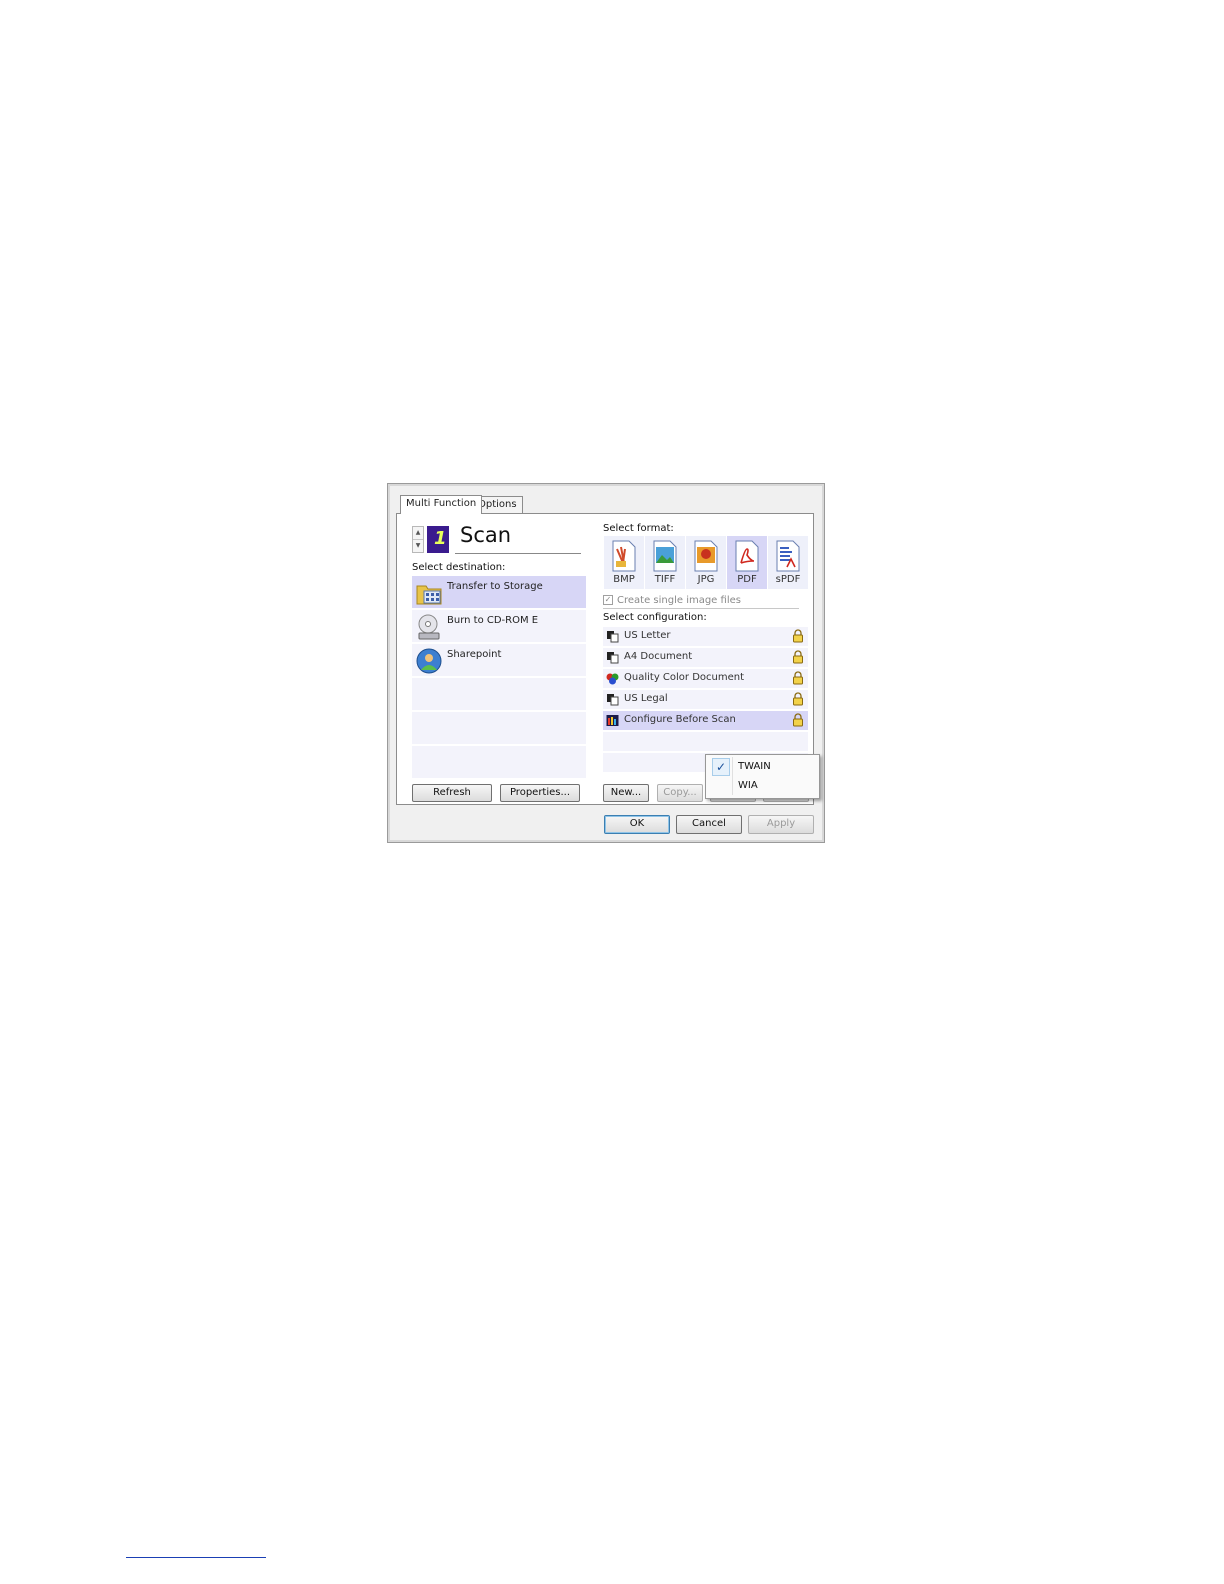 The height and width of the screenshot is (1584, 1224). I want to click on color-document-icon, so click(612, 679).